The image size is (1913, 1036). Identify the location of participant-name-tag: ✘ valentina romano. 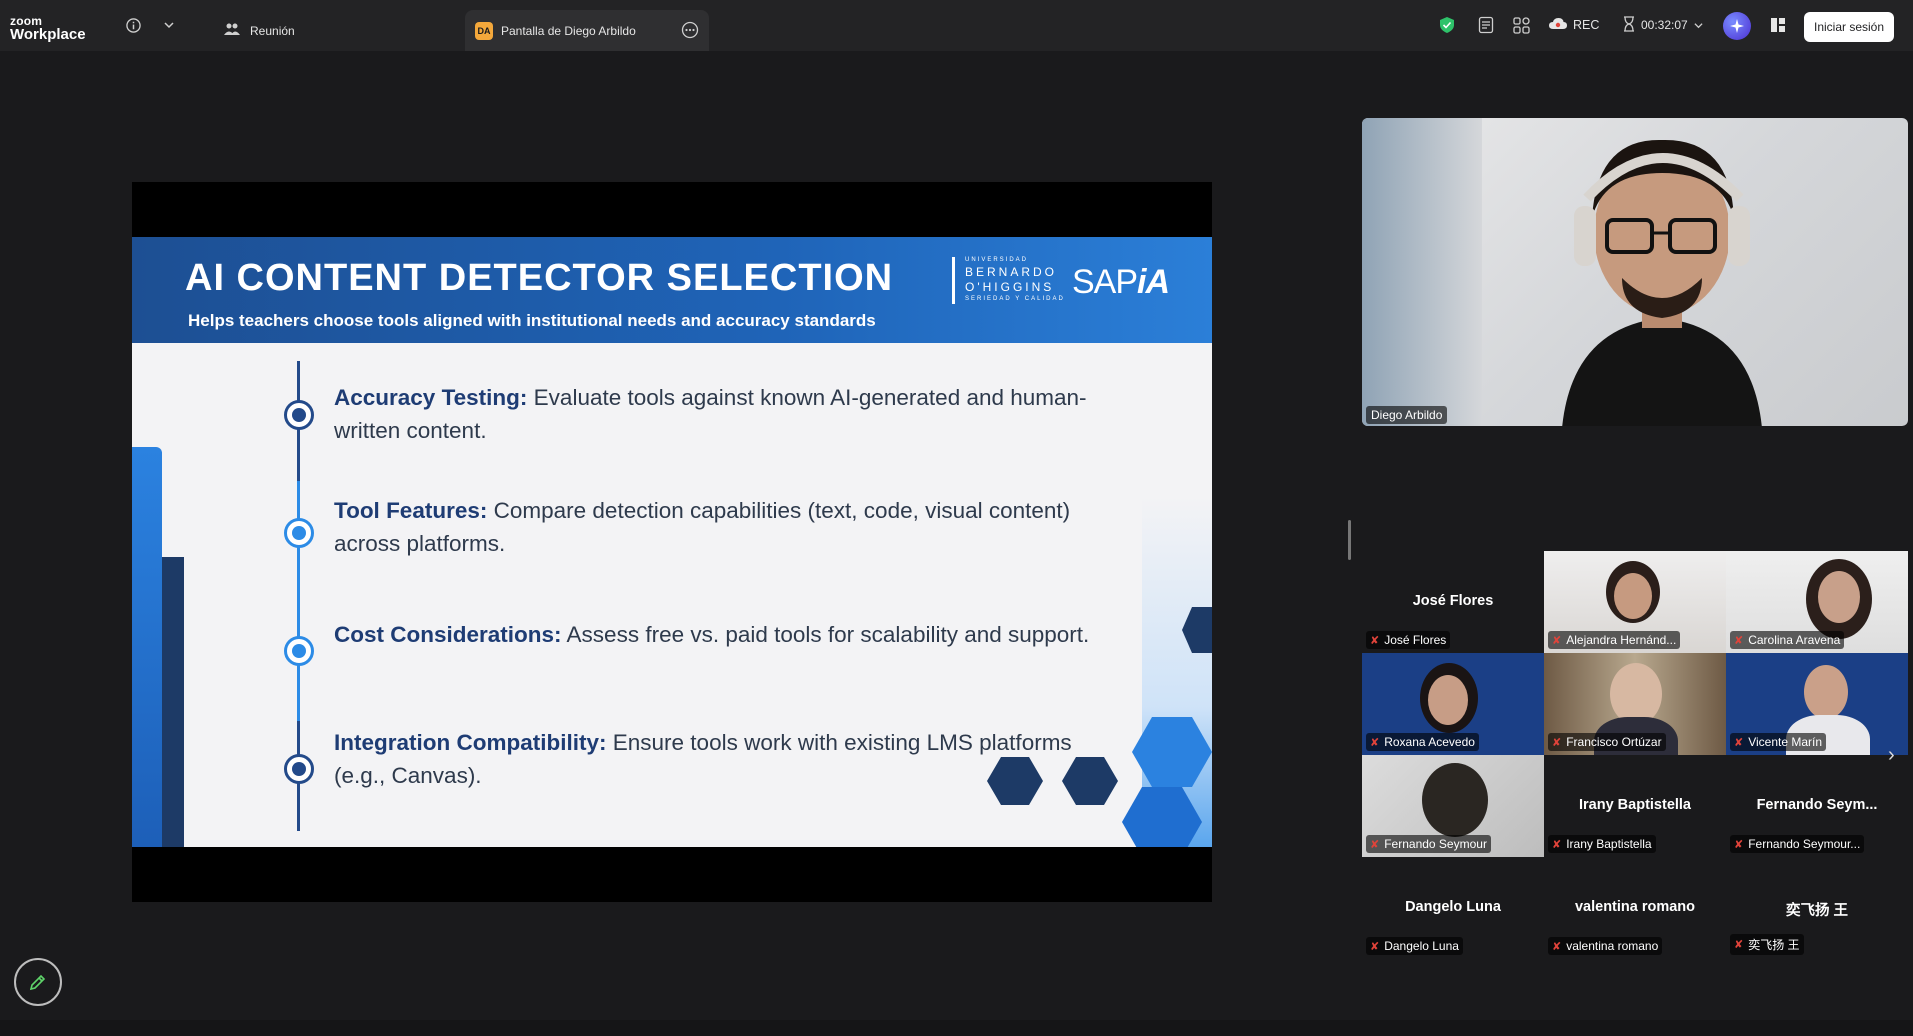
(1605, 946).